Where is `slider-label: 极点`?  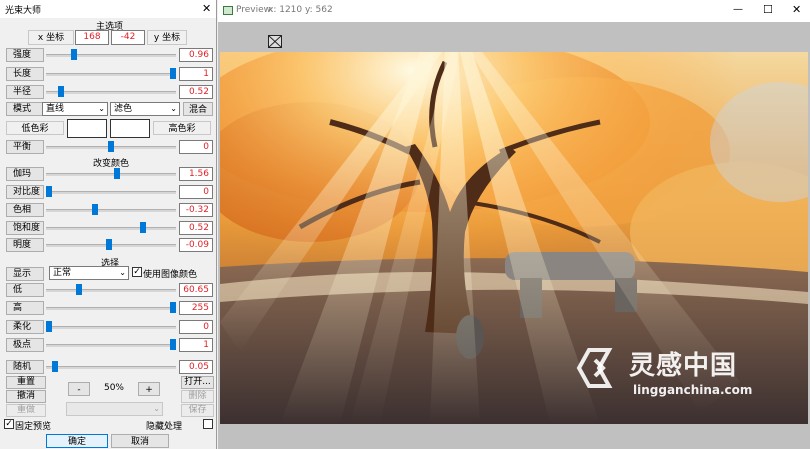 slider-label: 极点 is located at coordinates (25, 345).